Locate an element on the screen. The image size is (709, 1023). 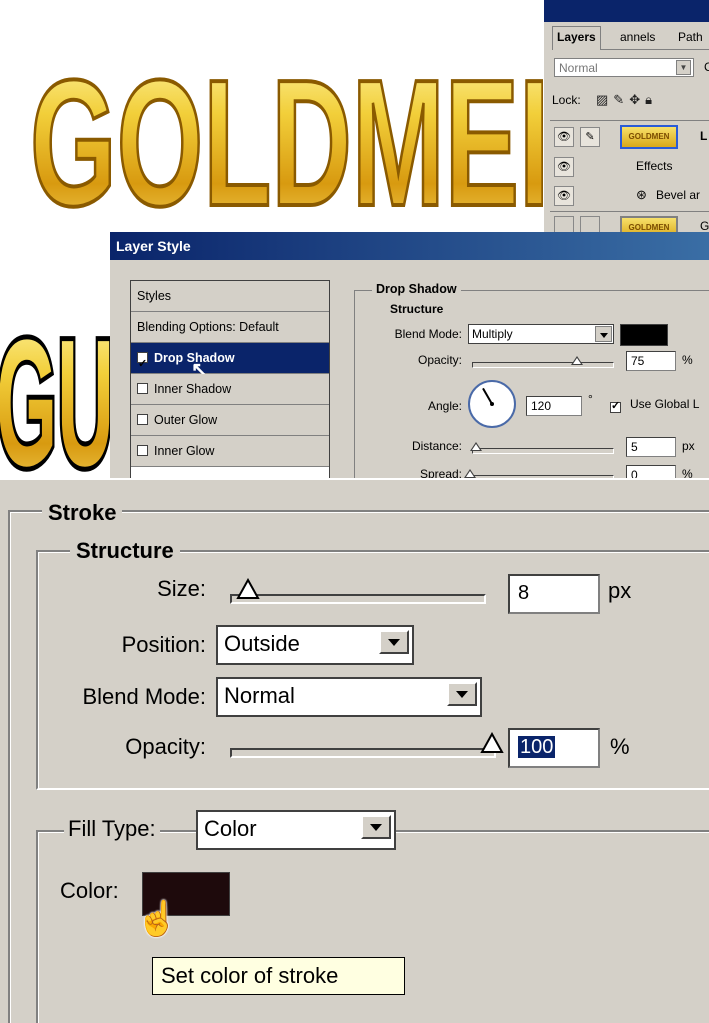
style-item-outer-glow: Outer Glow is located at coordinates (230, 420).